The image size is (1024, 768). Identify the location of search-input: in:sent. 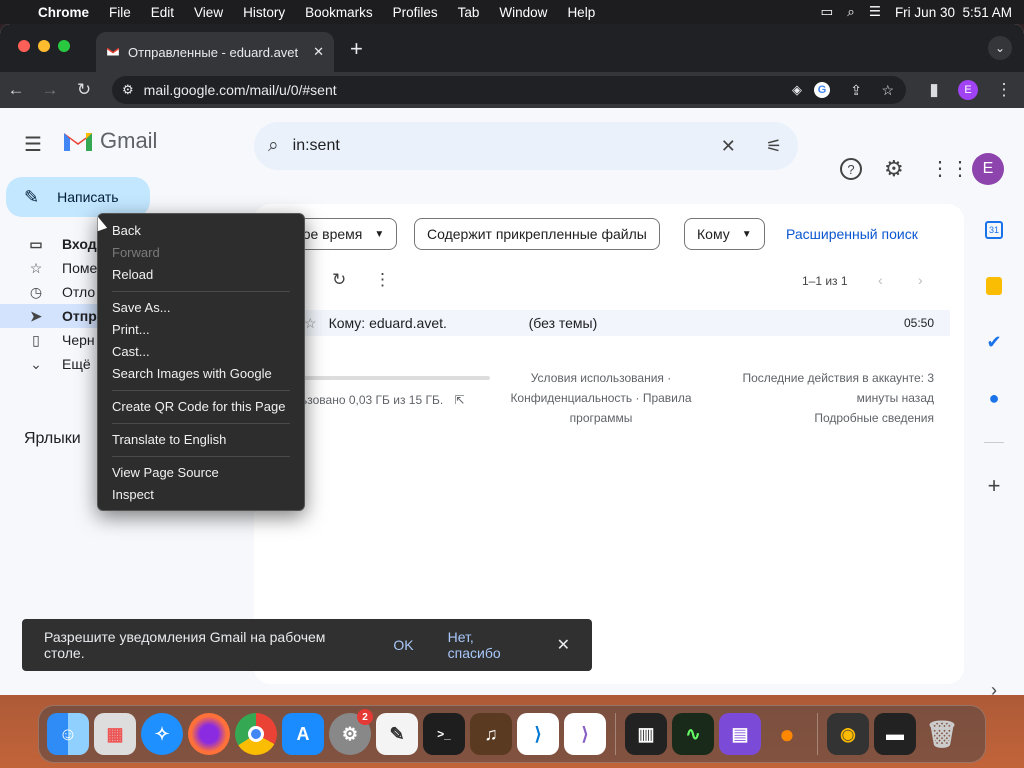
(507, 146).